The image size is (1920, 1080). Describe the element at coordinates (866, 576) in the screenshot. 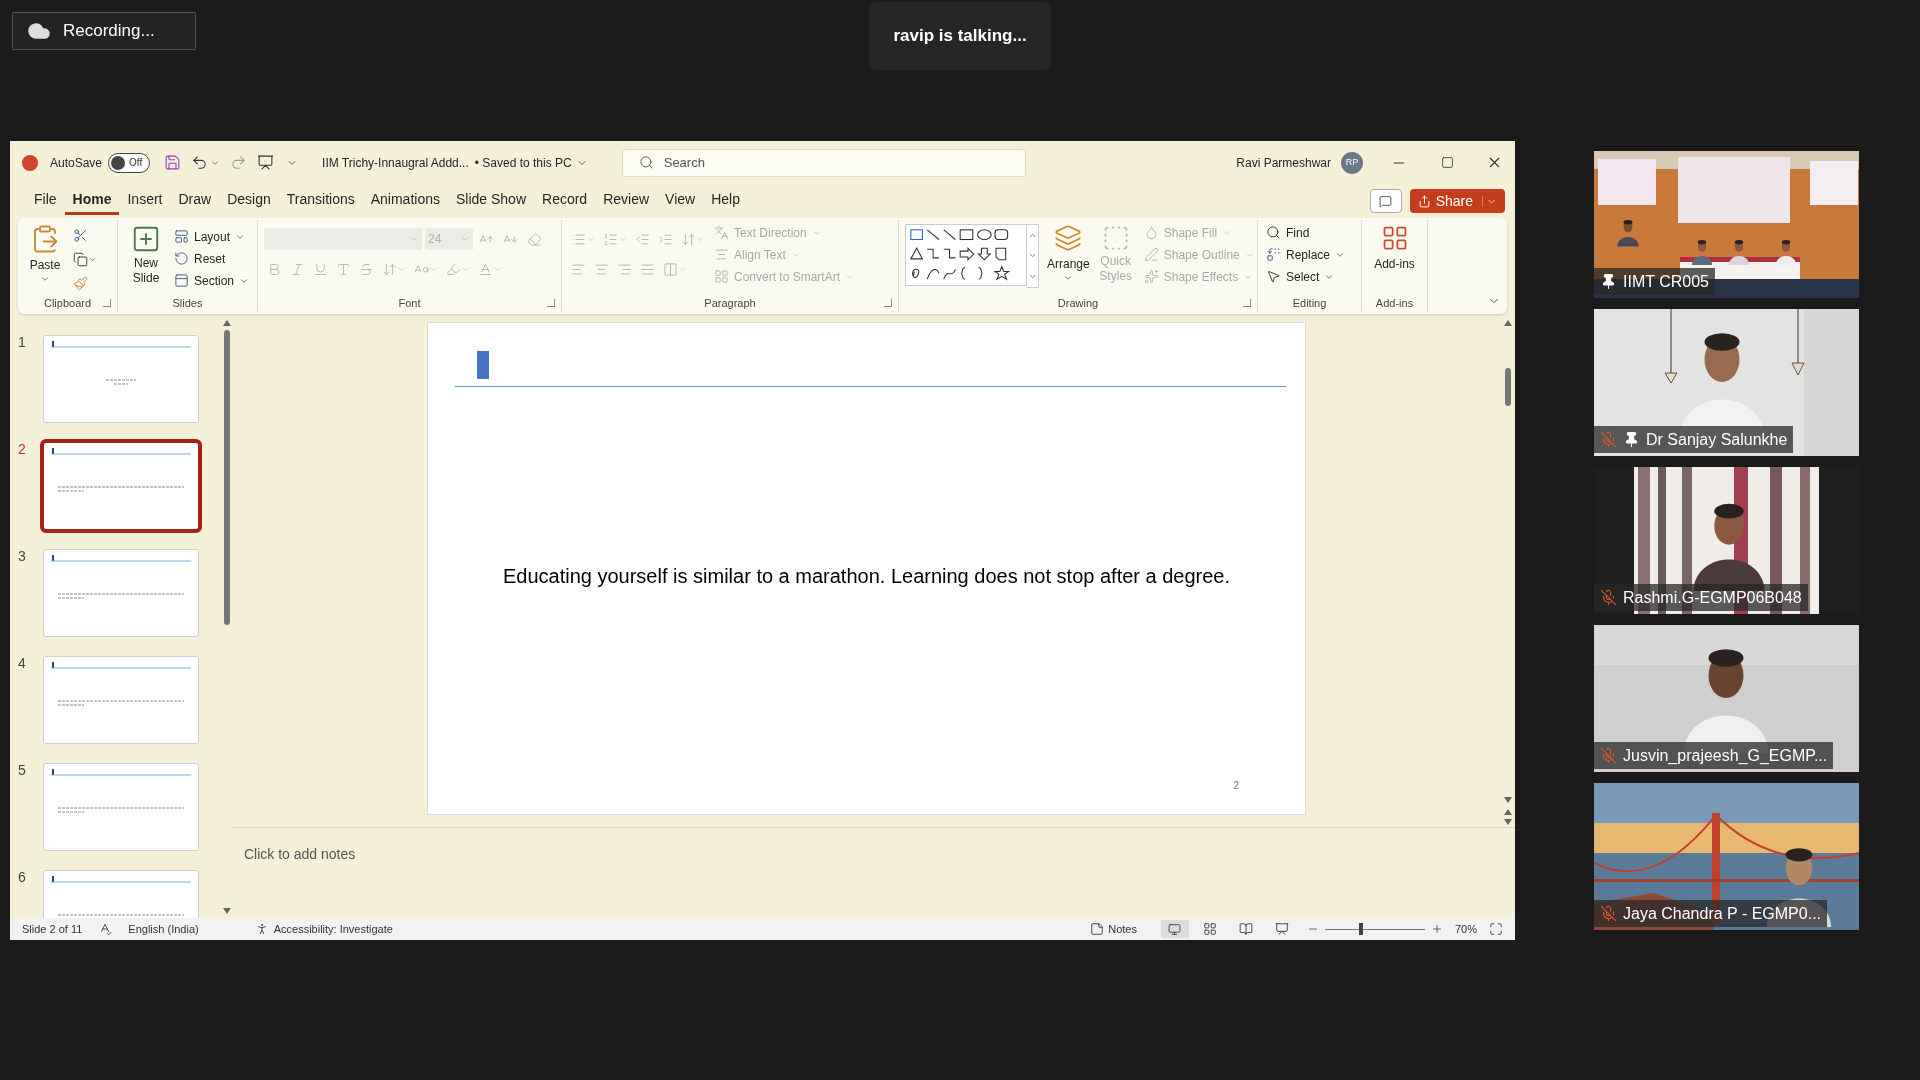

I see `slide-text: Educating yourself is similar to a marathon. Learning does not stop after a degree.` at that location.